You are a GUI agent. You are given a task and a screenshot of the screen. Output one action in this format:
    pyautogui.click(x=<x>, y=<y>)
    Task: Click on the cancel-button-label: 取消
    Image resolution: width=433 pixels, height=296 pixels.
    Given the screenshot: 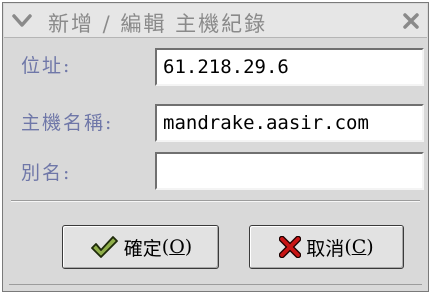 What is the action you would take?
    pyautogui.click(x=325, y=248)
    